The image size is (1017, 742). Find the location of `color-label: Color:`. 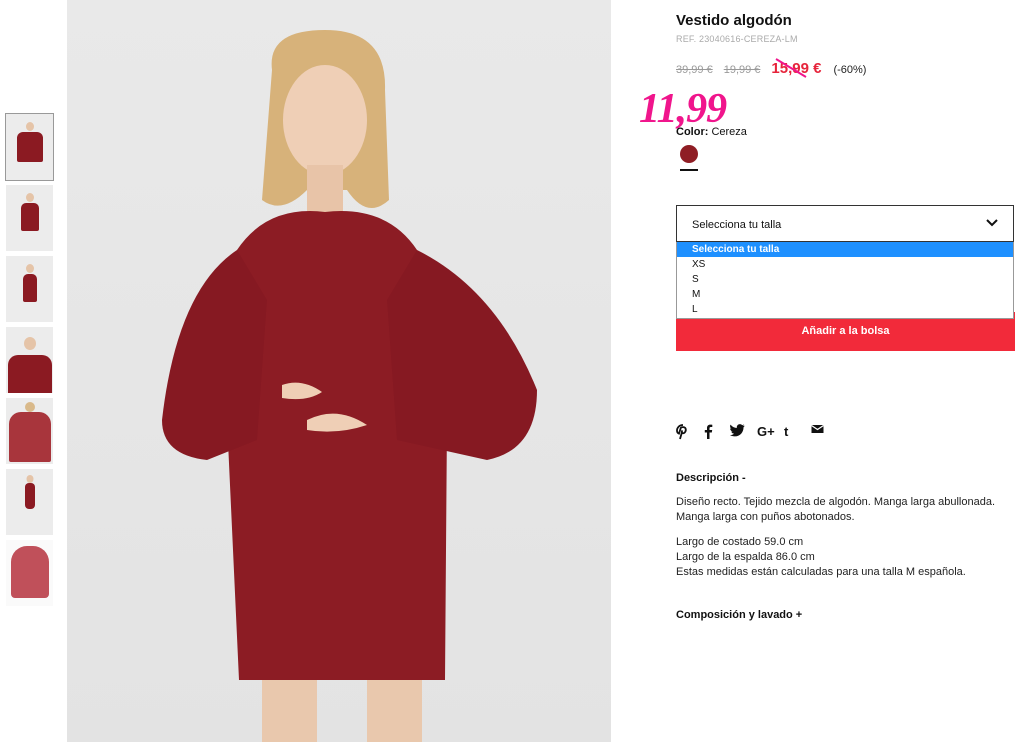

color-label: Color: is located at coordinates (692, 132).